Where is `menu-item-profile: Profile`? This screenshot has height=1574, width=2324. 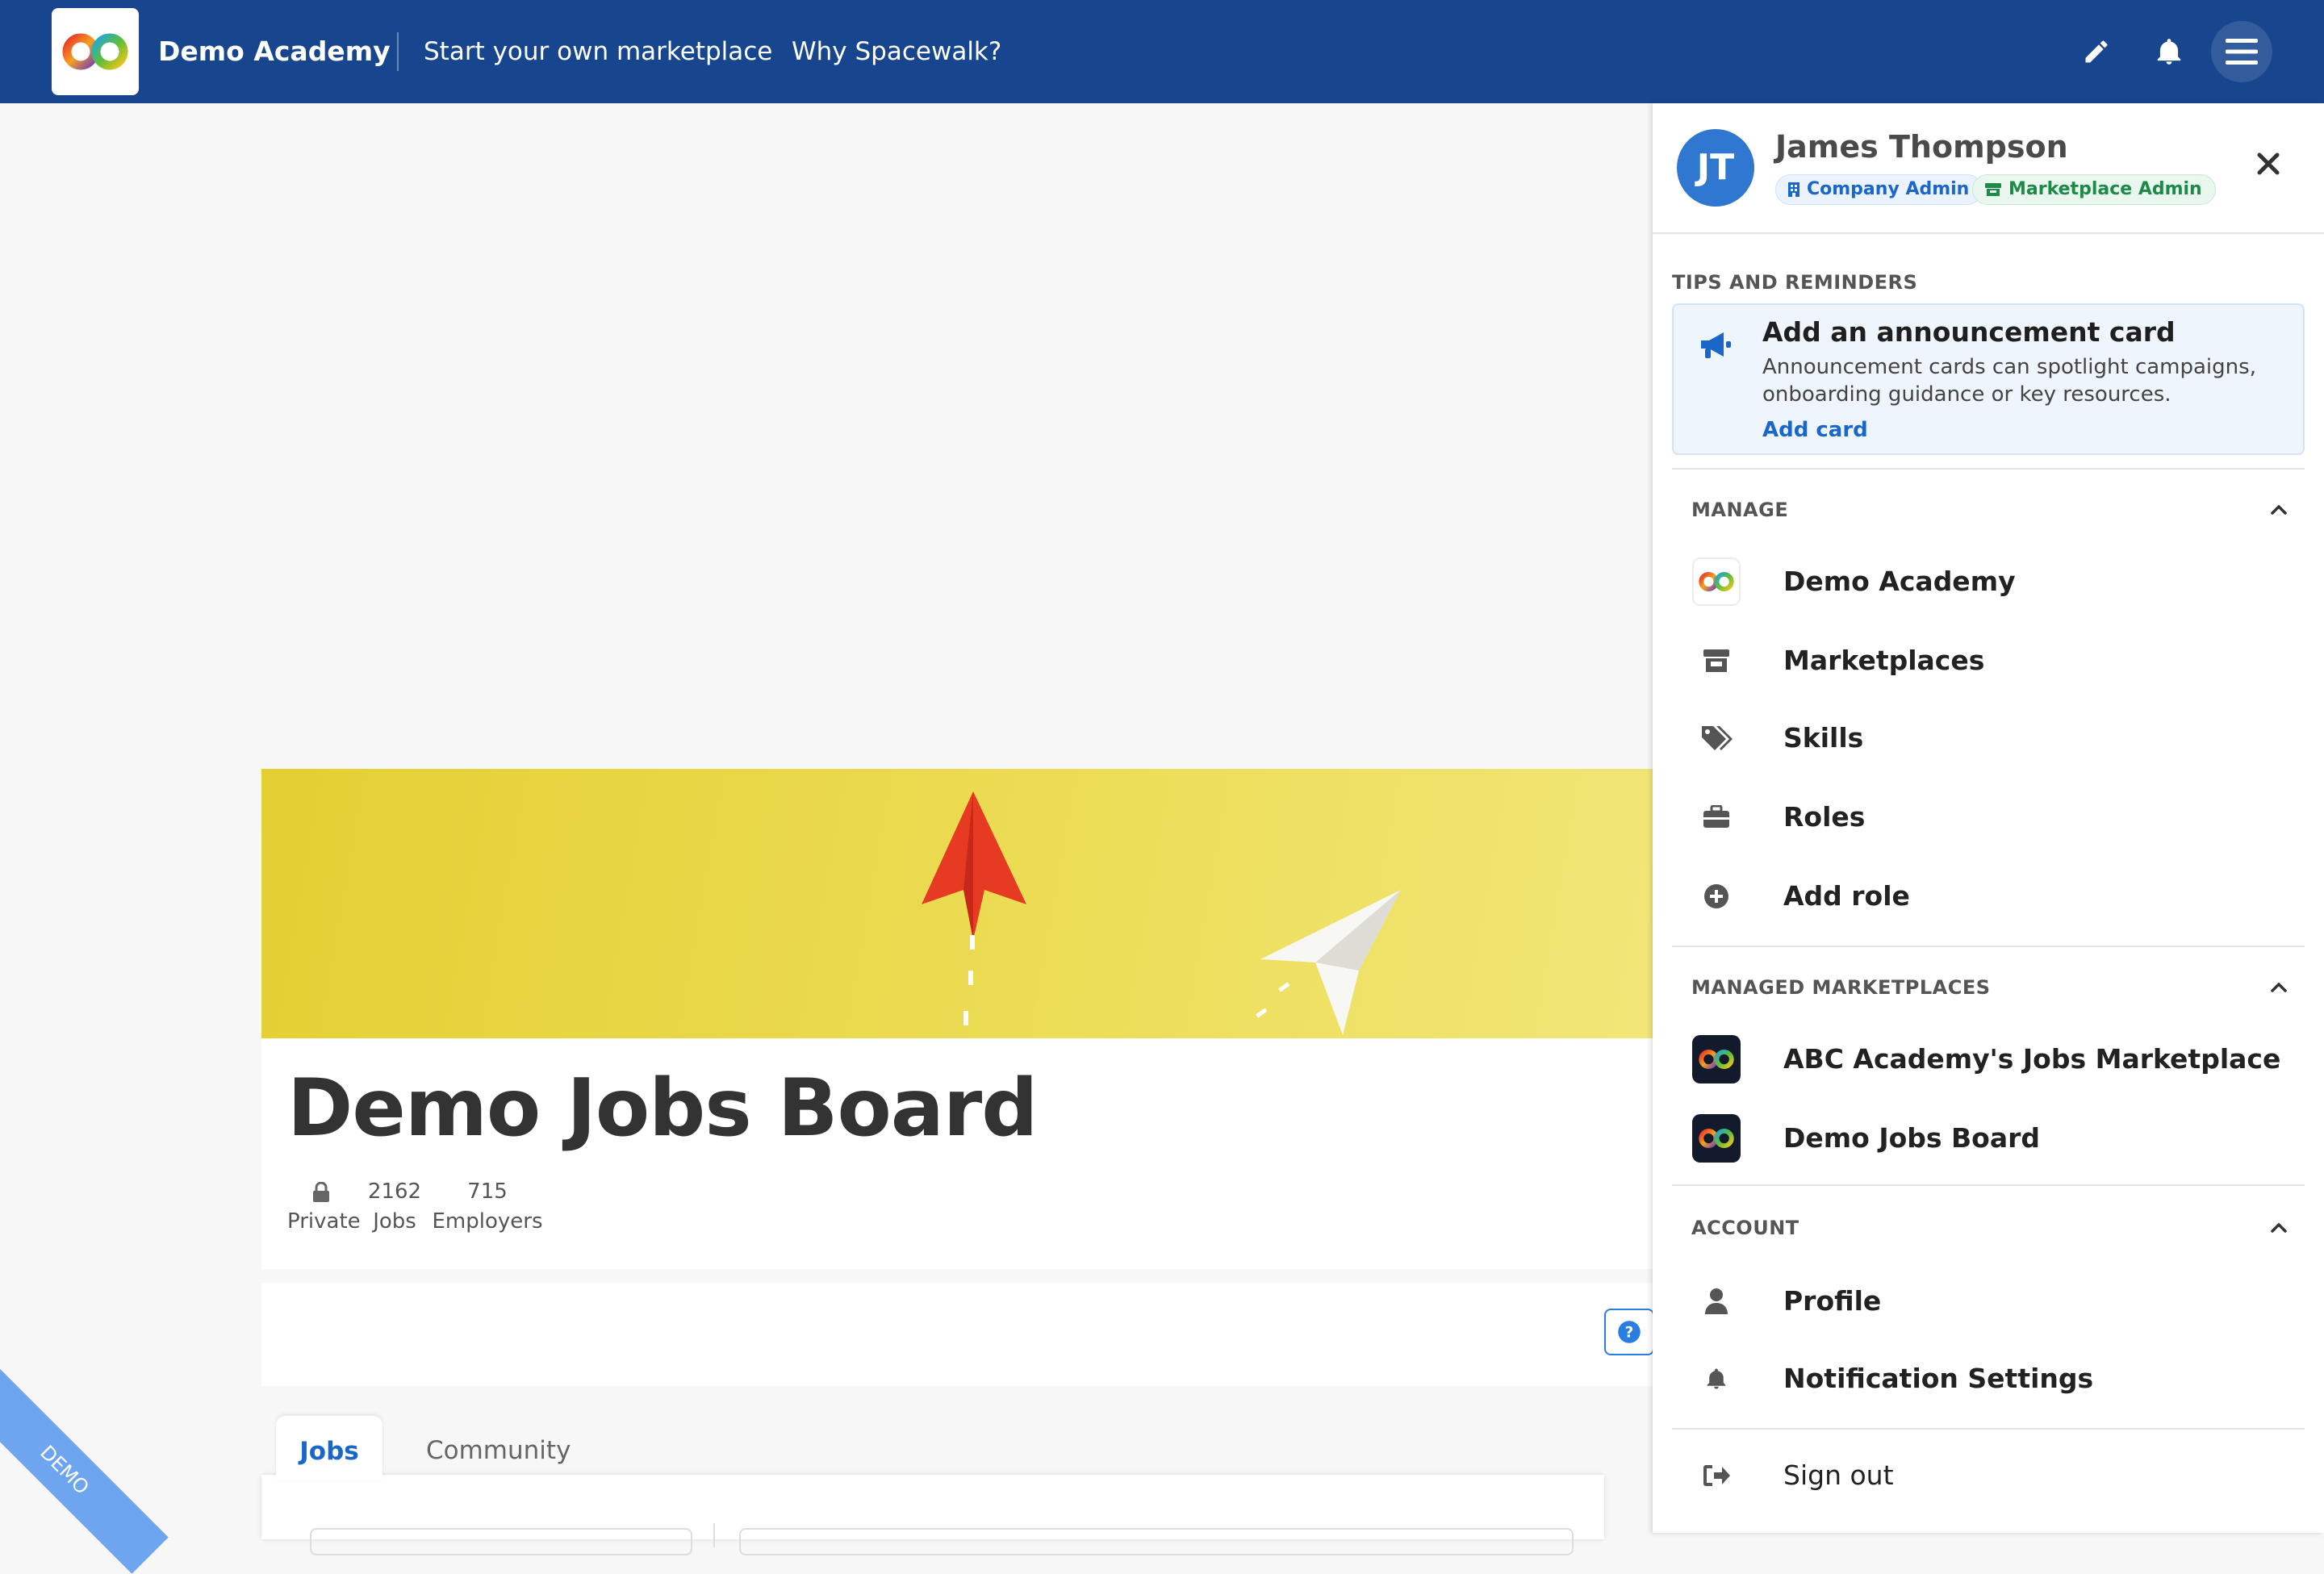 menu-item-profile: Profile is located at coordinates (1989, 1301).